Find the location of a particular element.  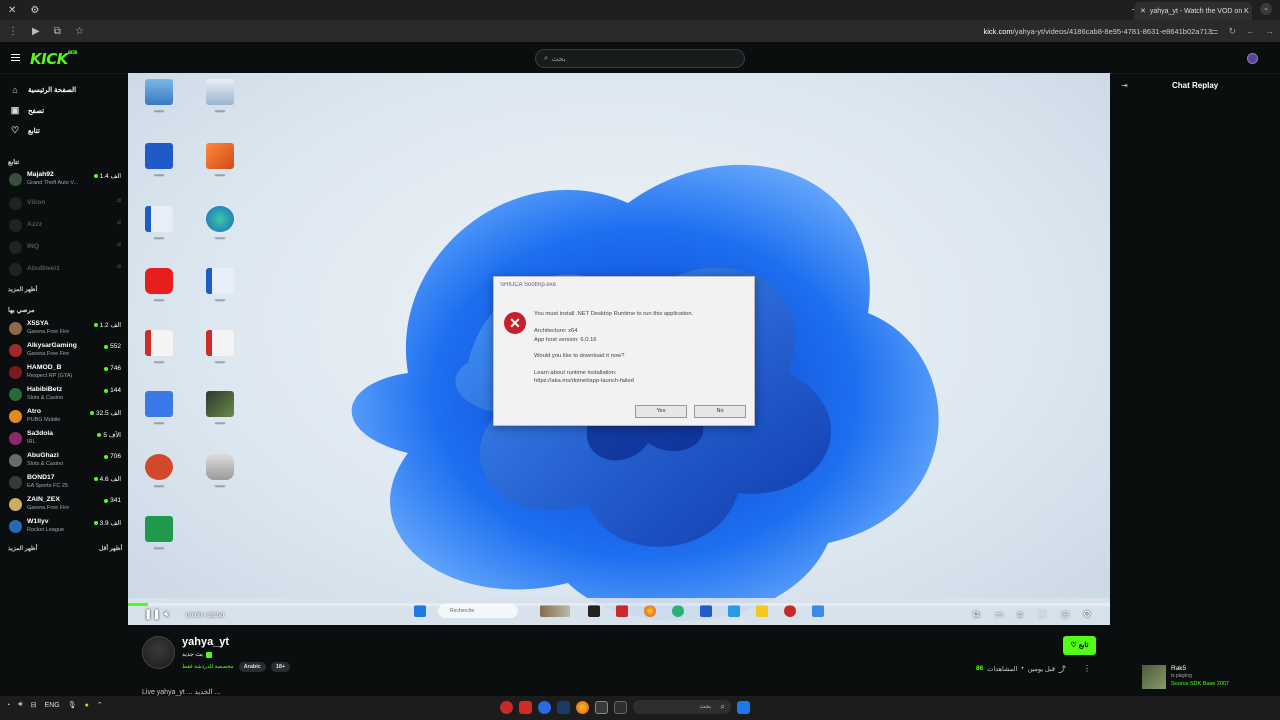

calendar-icon is located at coordinates (525, 707).